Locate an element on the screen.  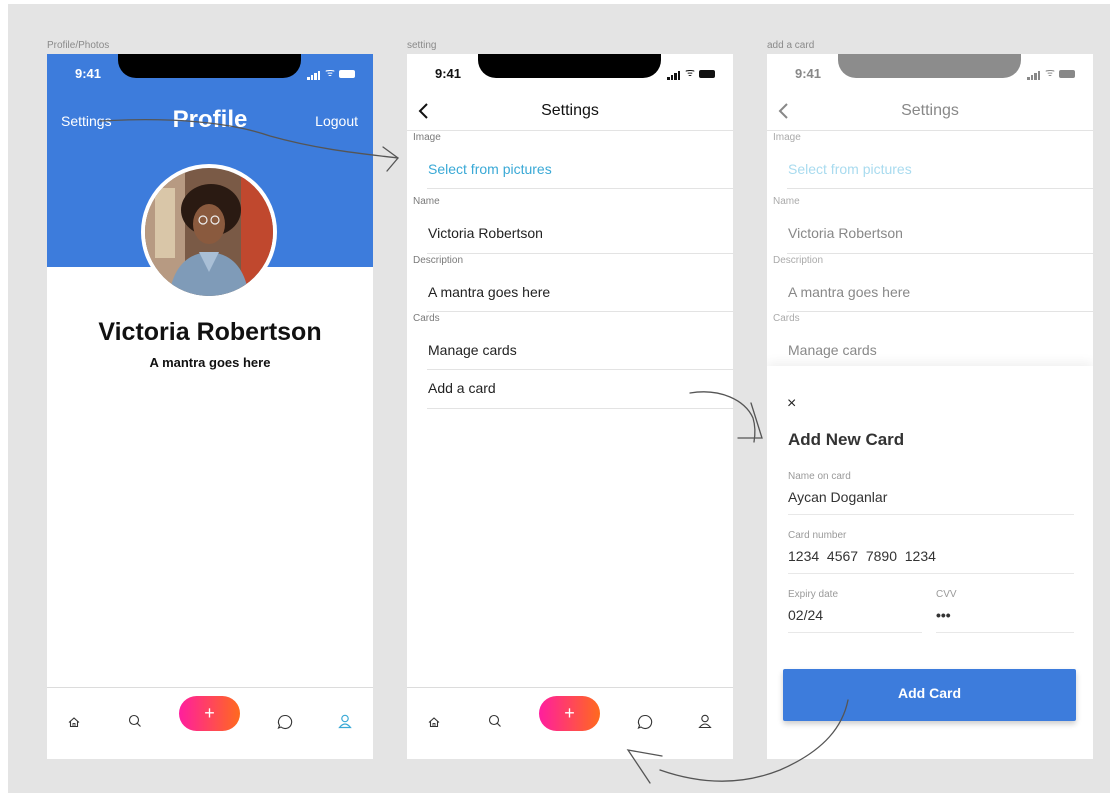
avatar is located at coordinates (209, 232).